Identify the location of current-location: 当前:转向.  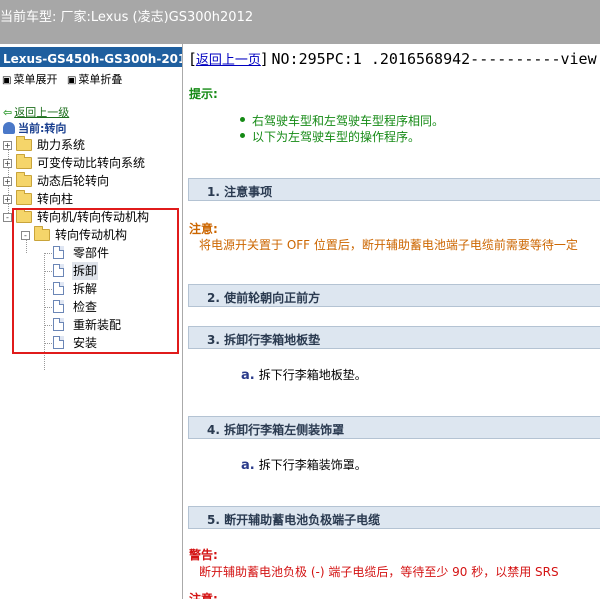
(34, 128).